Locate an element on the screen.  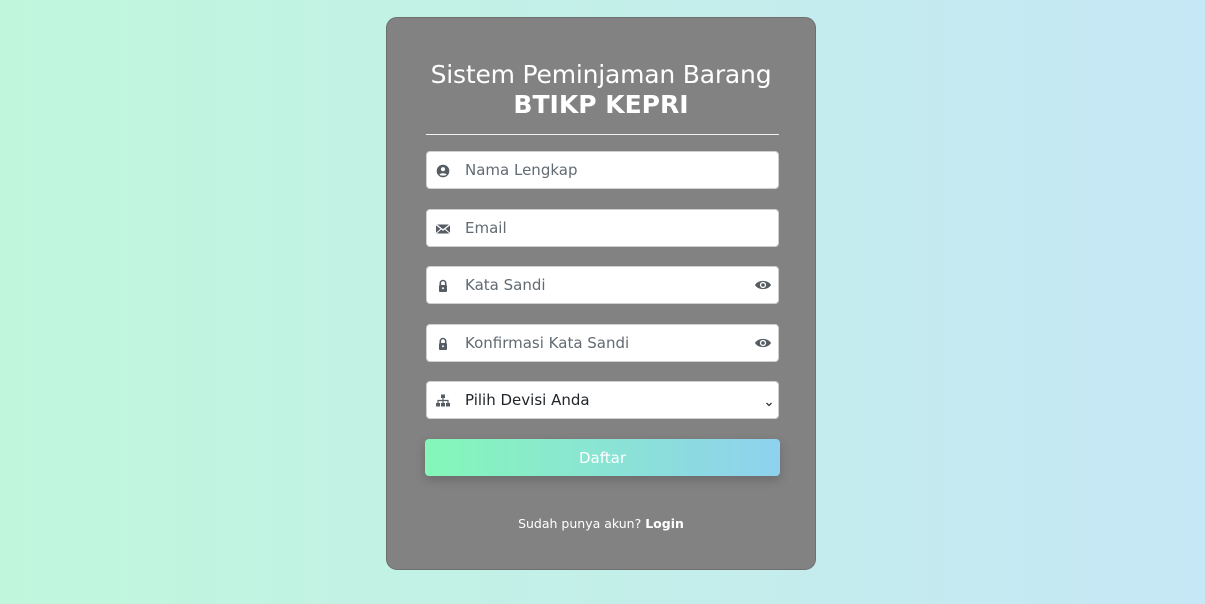
confirm-password-field is located at coordinates (602, 343).